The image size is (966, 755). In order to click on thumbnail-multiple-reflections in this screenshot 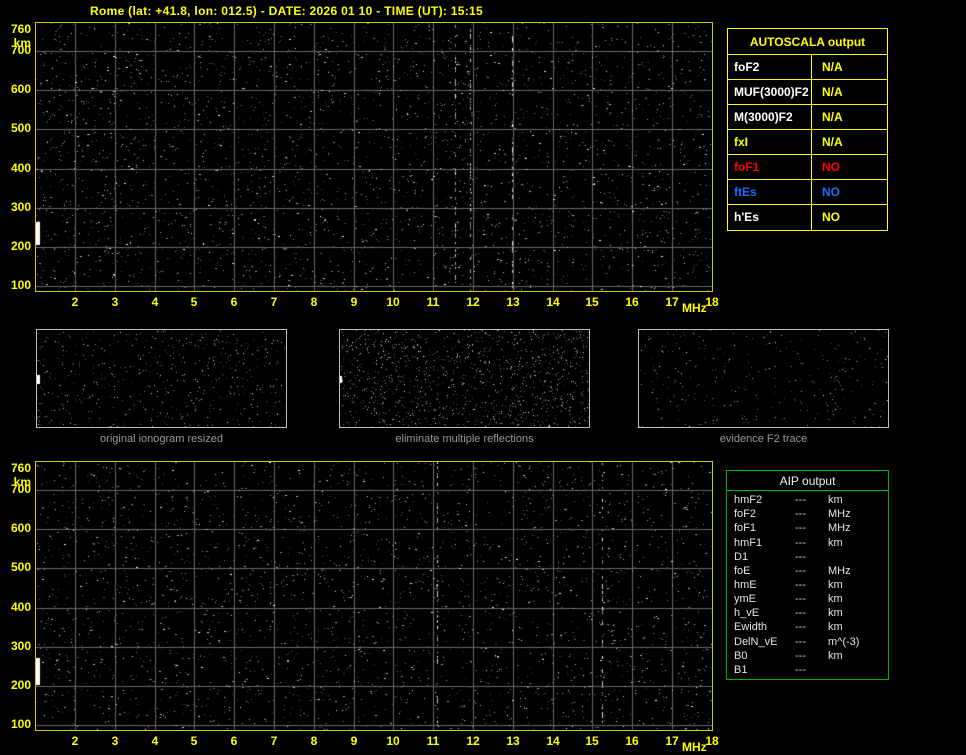, I will do `click(464, 378)`.